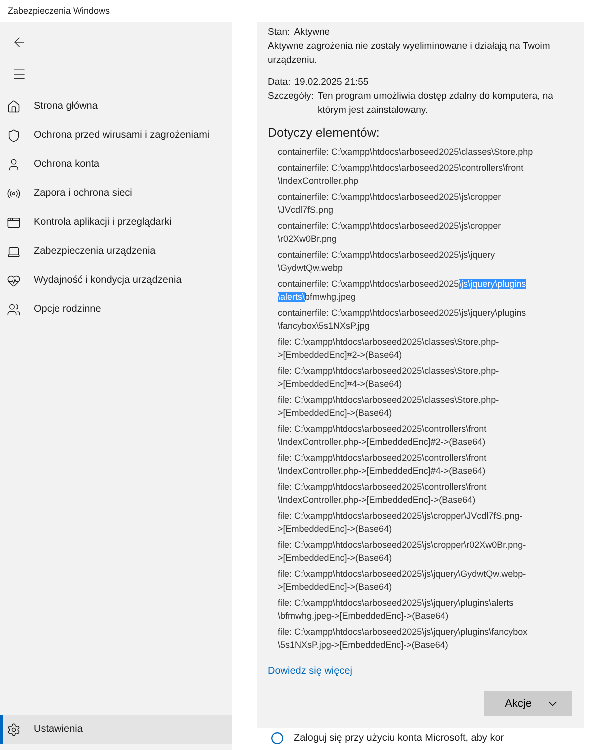 The image size is (599, 750). Describe the element at coordinates (410, 54) in the screenshot. I see `threat-description: Aktywne zagrożenia nie zostały wyeliminowane i działają na Twoim urządzeniu.` at that location.